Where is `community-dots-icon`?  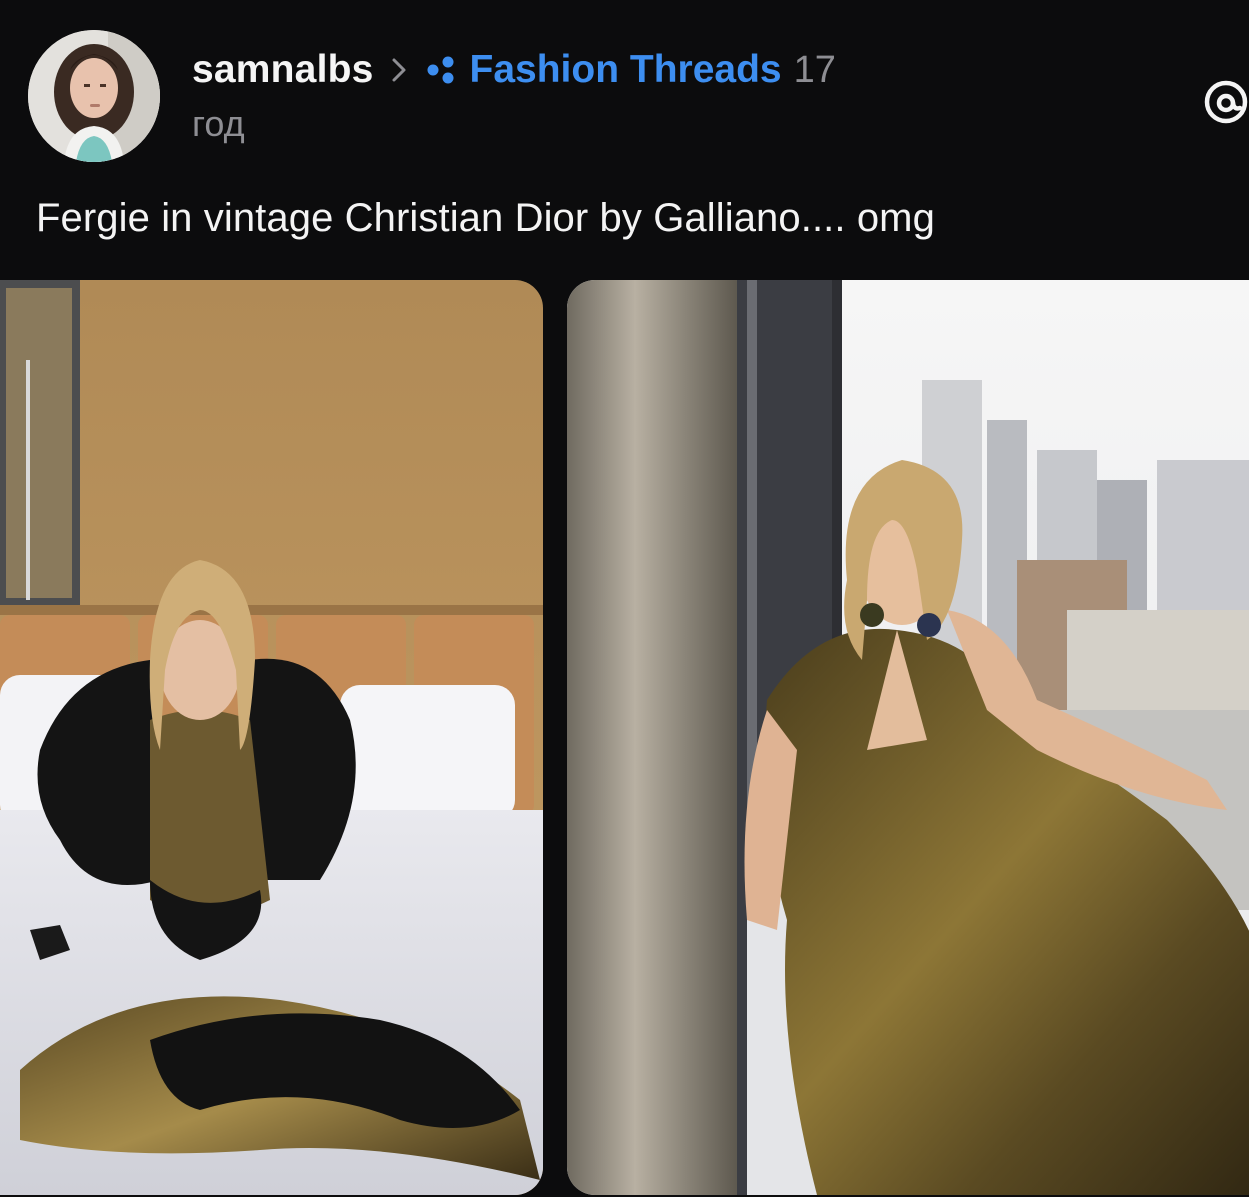 community-dots-icon is located at coordinates (444, 70).